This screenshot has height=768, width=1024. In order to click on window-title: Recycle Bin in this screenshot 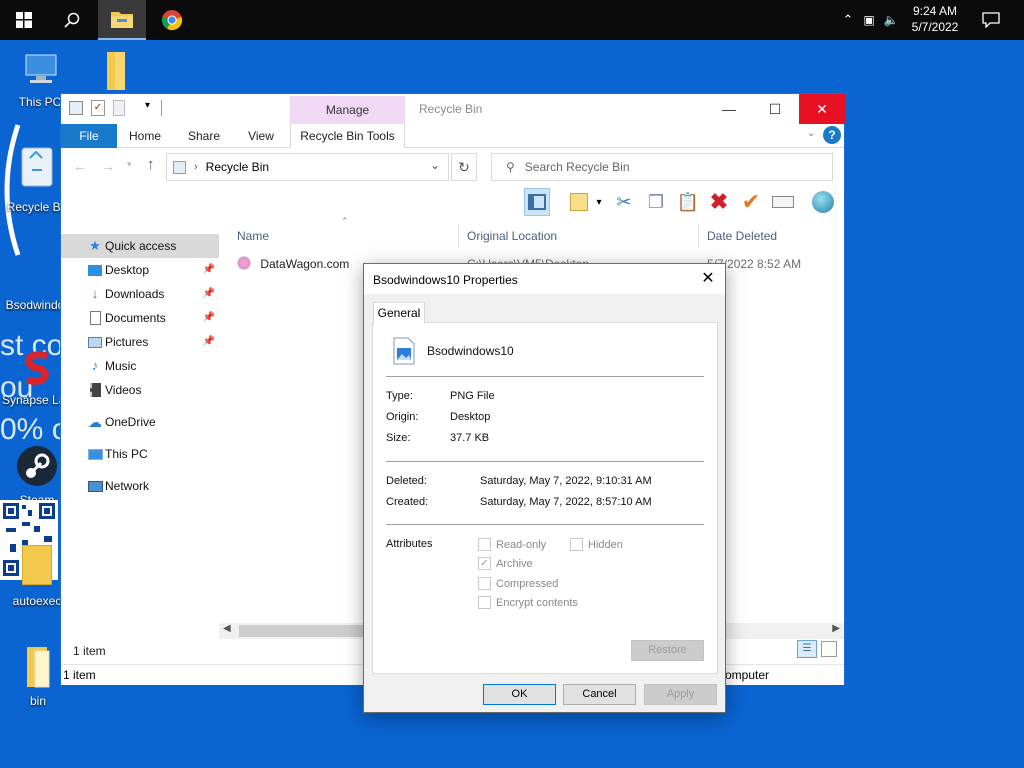, I will do `click(451, 109)`.